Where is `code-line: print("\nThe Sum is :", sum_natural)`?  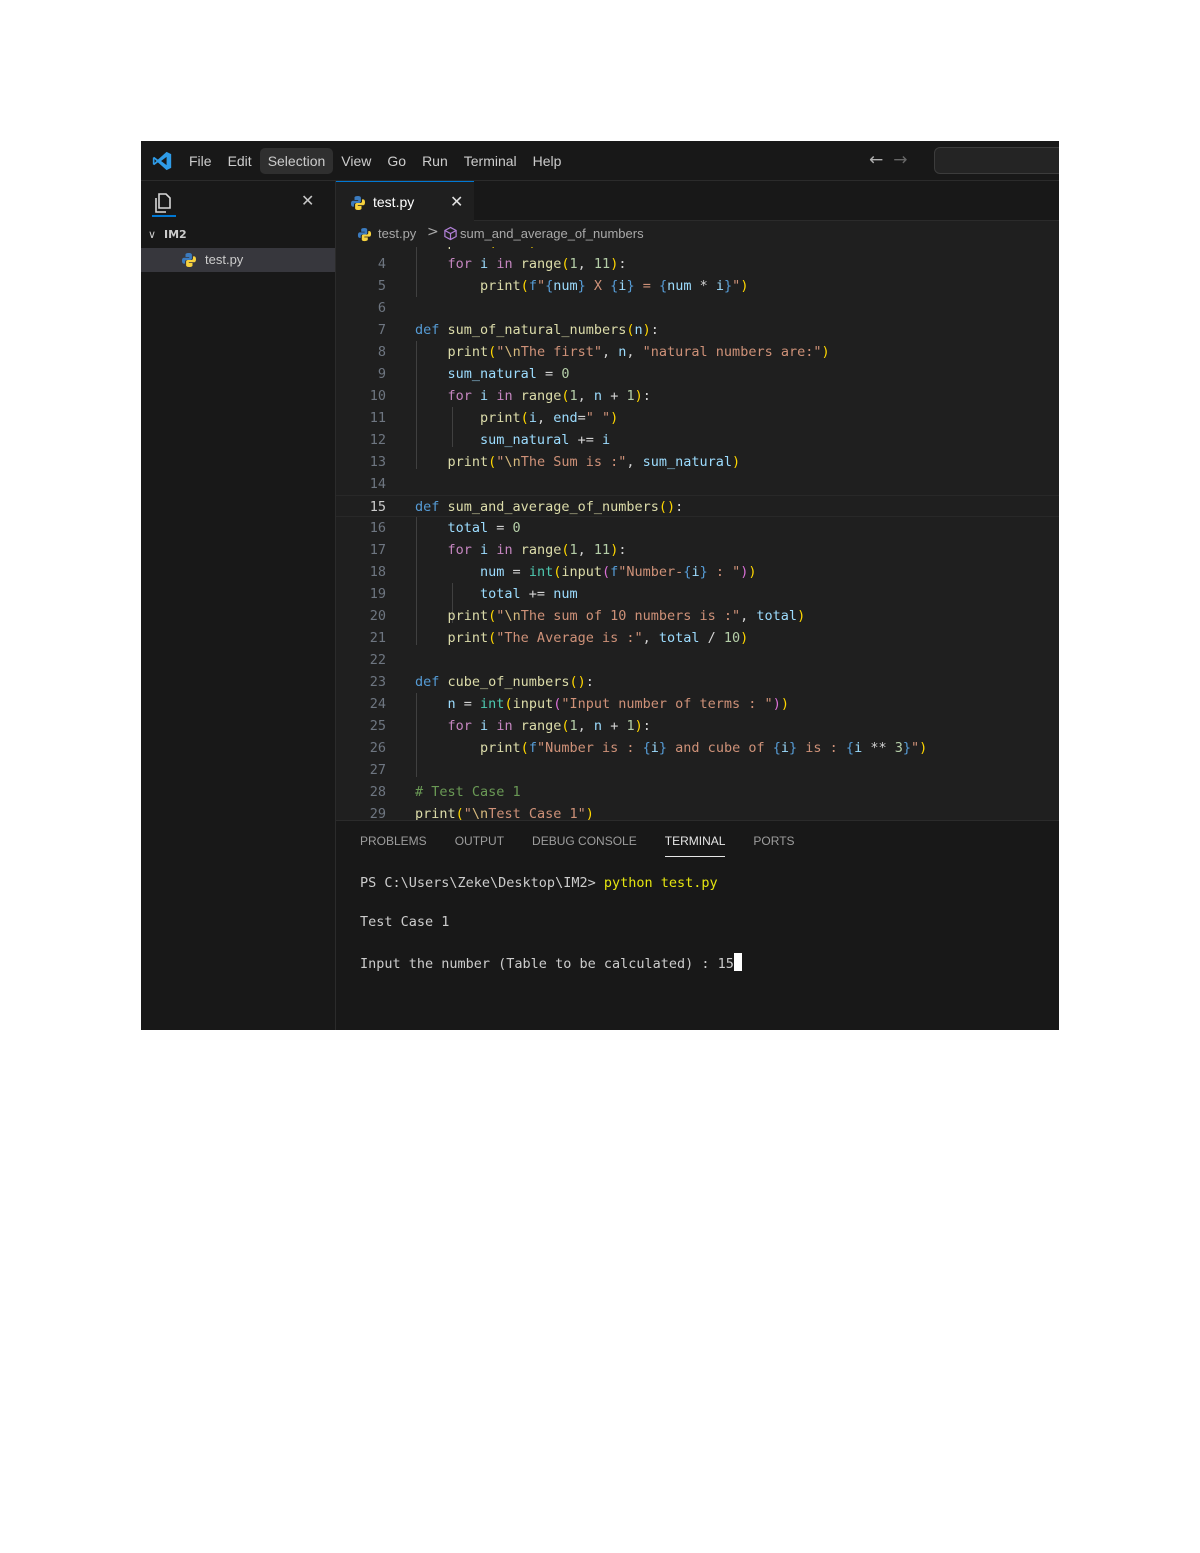
code-line: print("\nThe Sum is :", sum_natural) is located at coordinates (594, 462).